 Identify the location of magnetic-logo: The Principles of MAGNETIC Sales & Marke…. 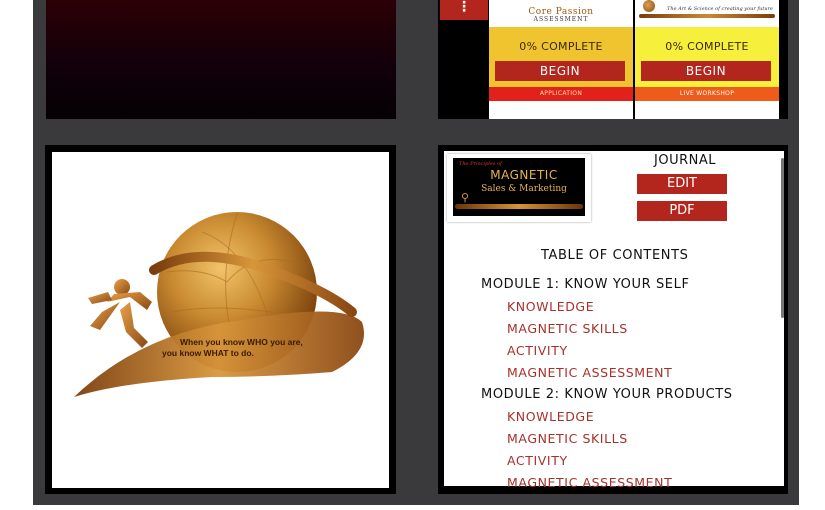
(519, 188).